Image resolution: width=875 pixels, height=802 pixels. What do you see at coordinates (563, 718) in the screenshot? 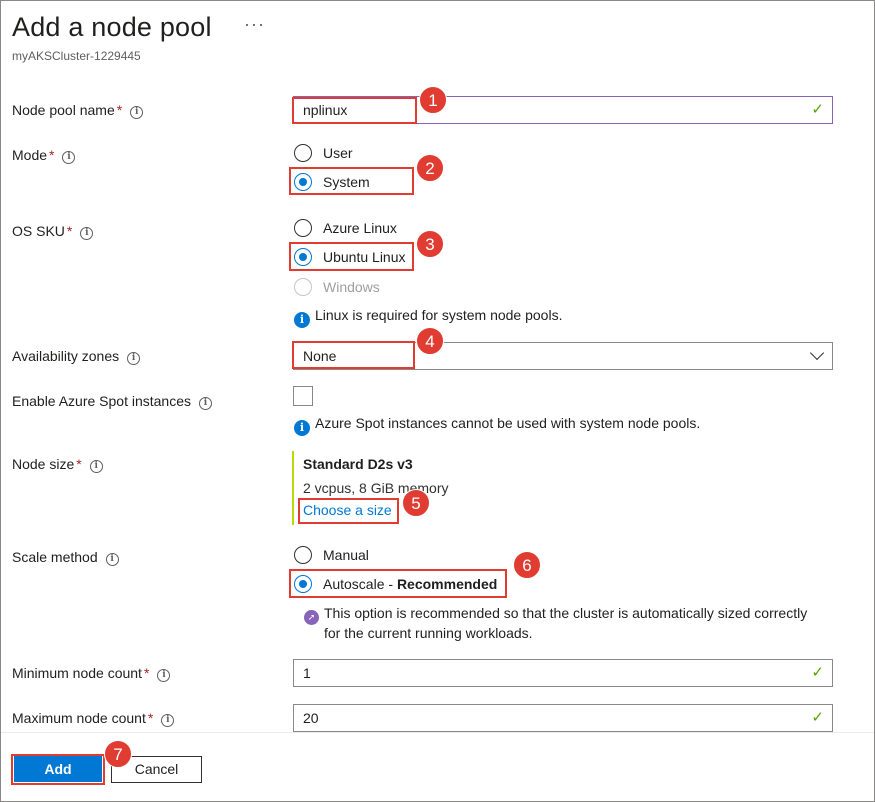
I see `max-node-count-input: 20 ✓` at bounding box center [563, 718].